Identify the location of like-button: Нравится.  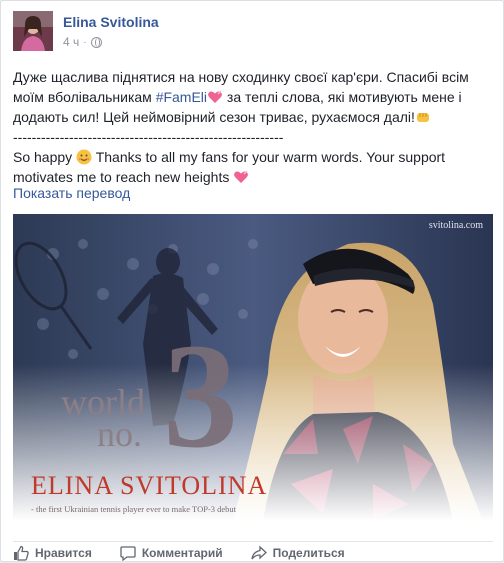
(52, 553).